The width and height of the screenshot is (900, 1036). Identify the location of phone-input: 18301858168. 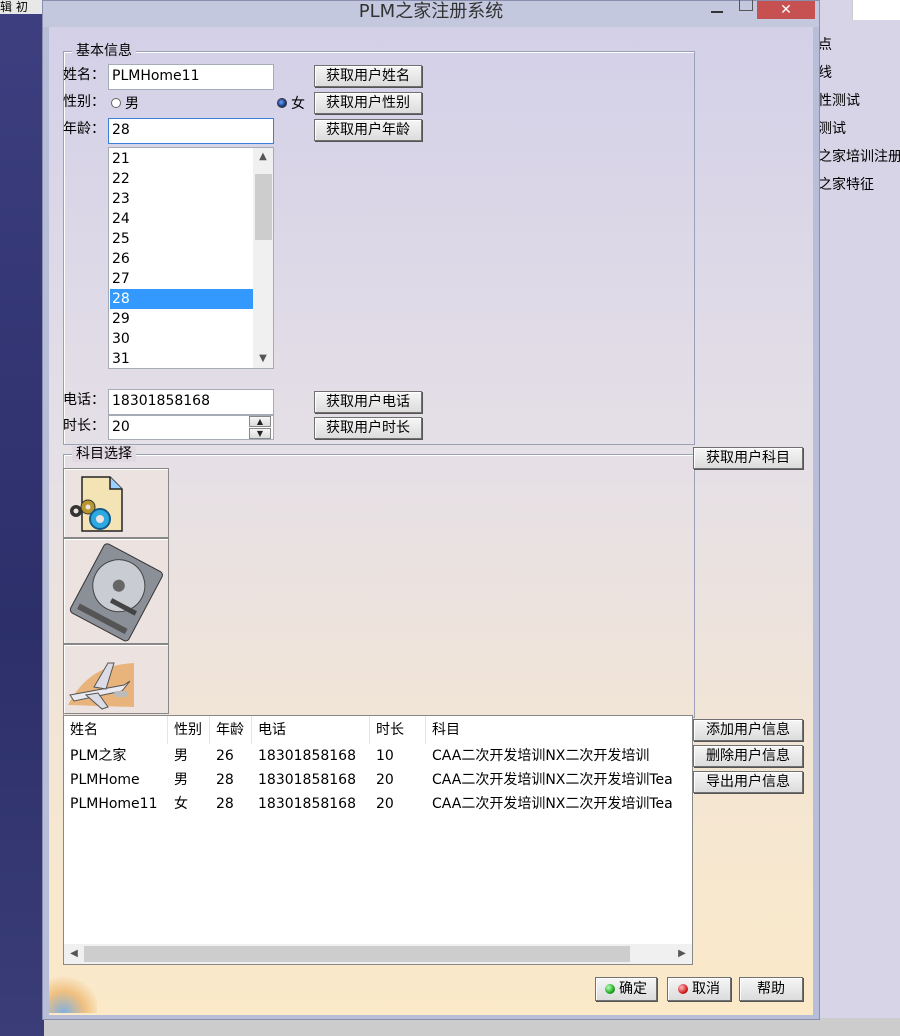
(191, 402).